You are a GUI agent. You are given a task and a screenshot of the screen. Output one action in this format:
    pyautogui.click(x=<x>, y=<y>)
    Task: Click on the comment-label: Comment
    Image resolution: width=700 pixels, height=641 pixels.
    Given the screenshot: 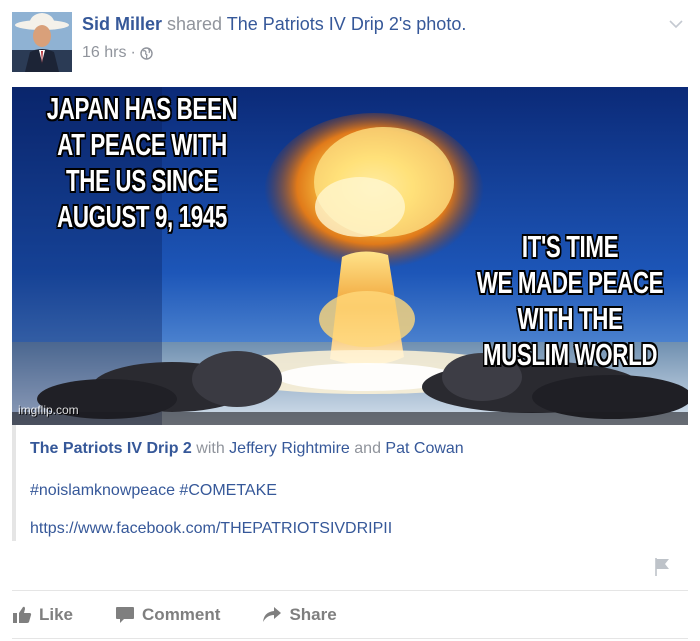 What is the action you would take?
    pyautogui.click(x=181, y=614)
    